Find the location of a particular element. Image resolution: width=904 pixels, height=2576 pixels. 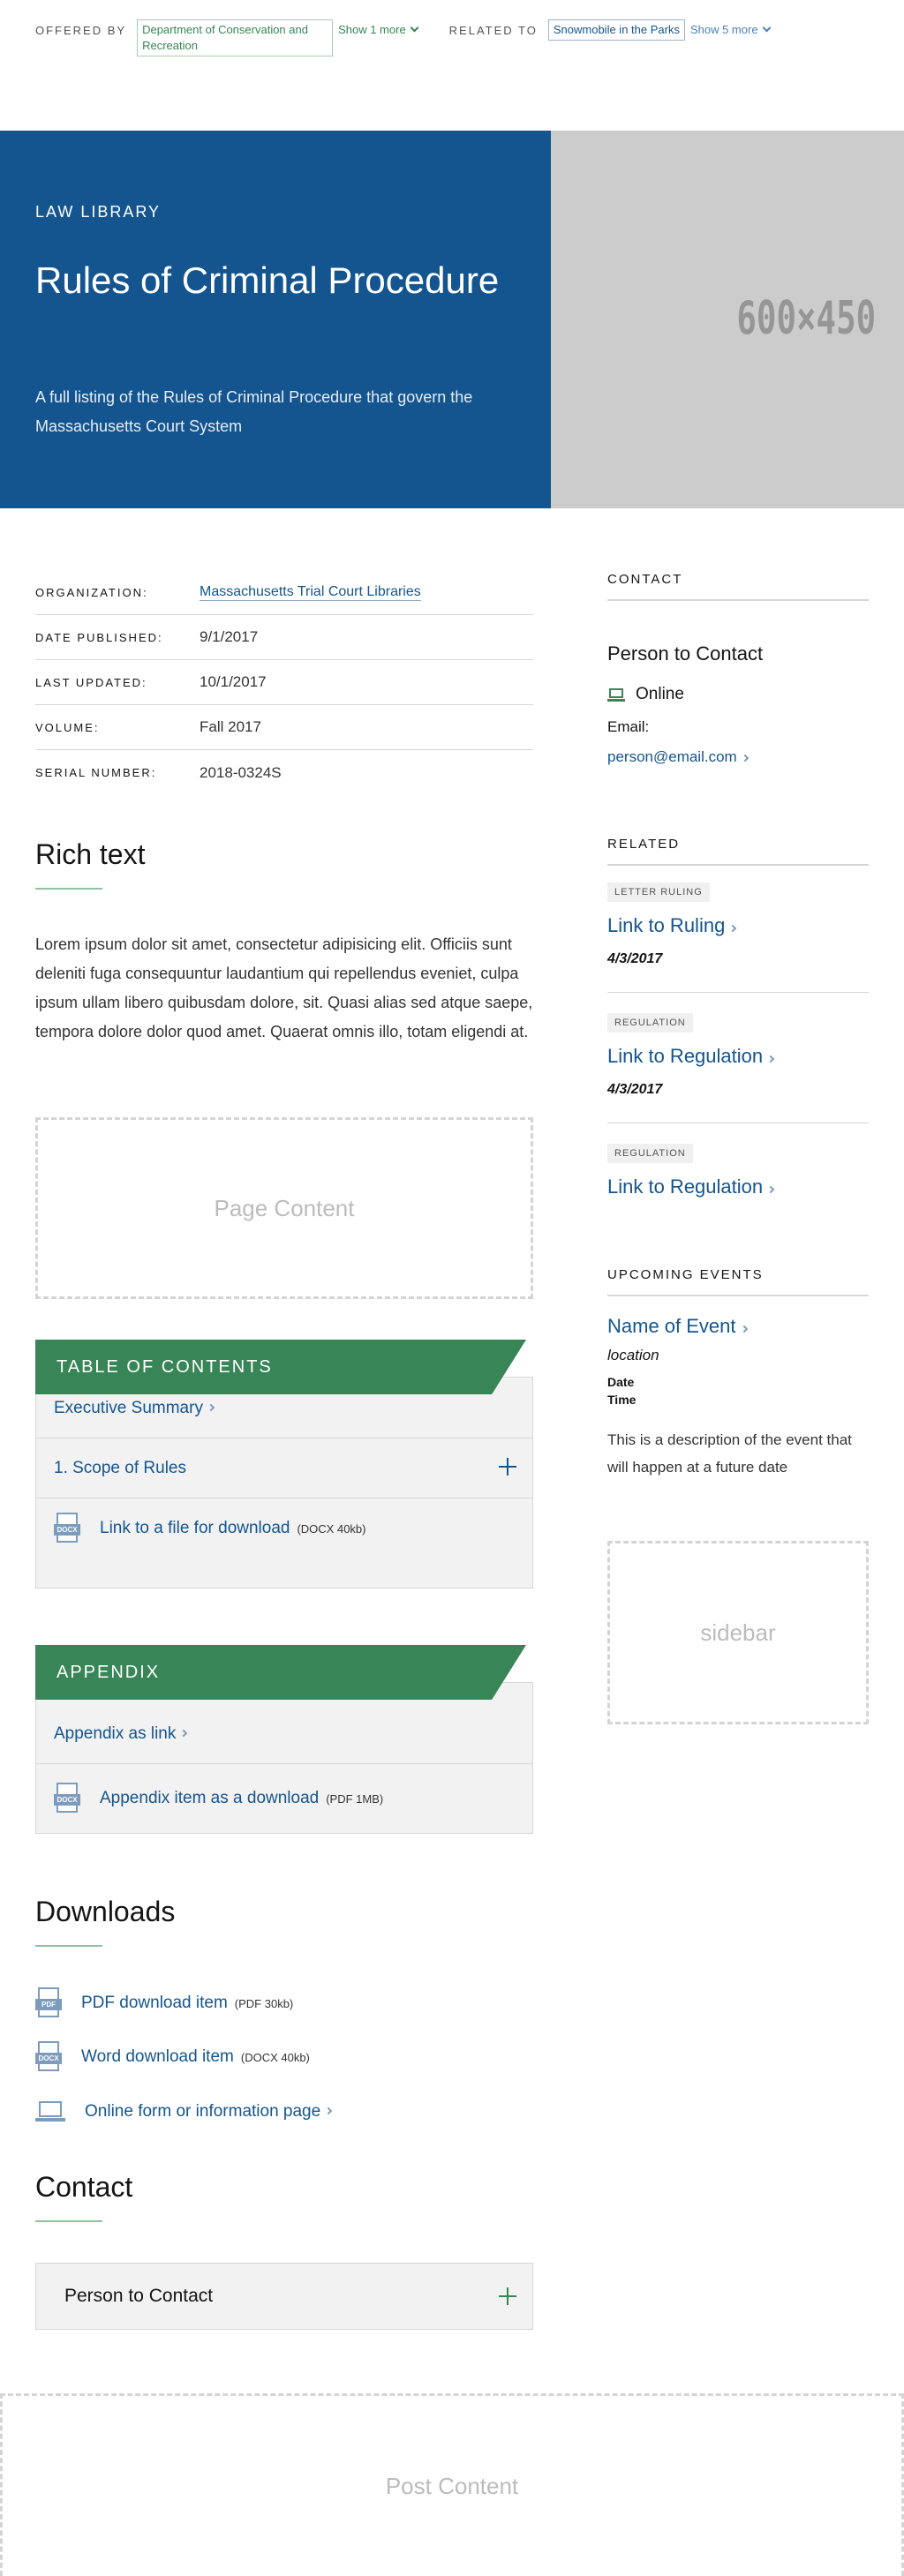

related-date: 4/3/2017 is located at coordinates (635, 1089).